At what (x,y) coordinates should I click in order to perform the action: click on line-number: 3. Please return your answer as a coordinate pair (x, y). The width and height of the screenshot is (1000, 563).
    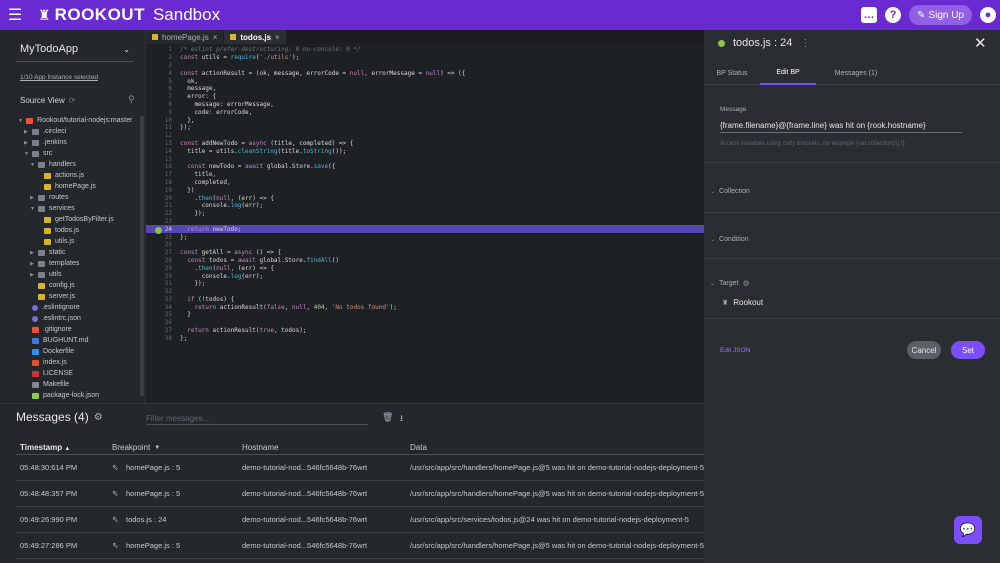
    Looking at the image, I should click on (163, 65).